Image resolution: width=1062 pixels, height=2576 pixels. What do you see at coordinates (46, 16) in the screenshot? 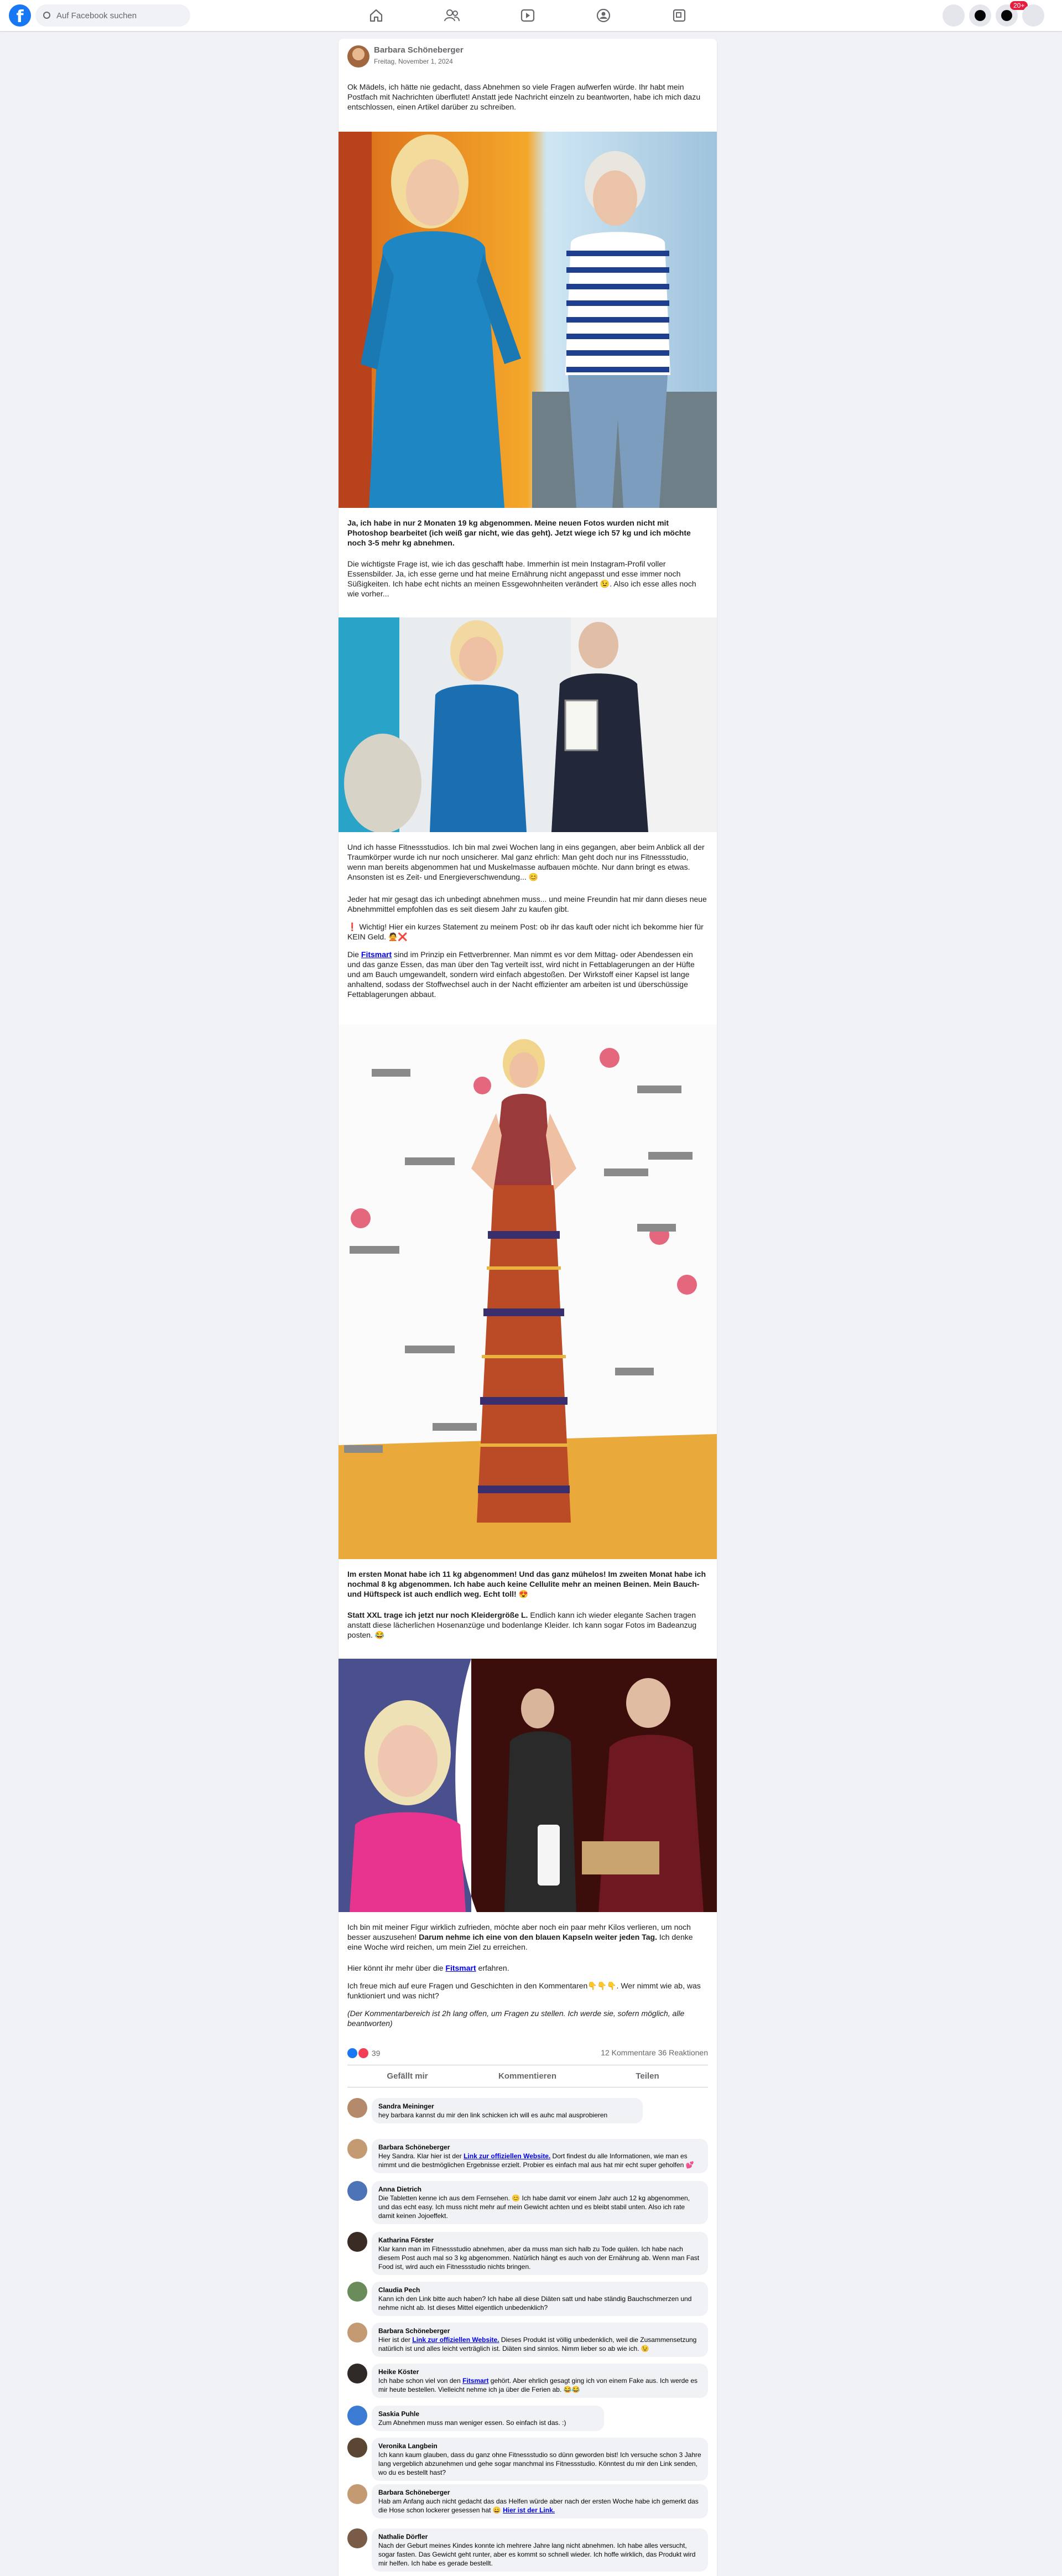
I see `search-icon` at bounding box center [46, 16].